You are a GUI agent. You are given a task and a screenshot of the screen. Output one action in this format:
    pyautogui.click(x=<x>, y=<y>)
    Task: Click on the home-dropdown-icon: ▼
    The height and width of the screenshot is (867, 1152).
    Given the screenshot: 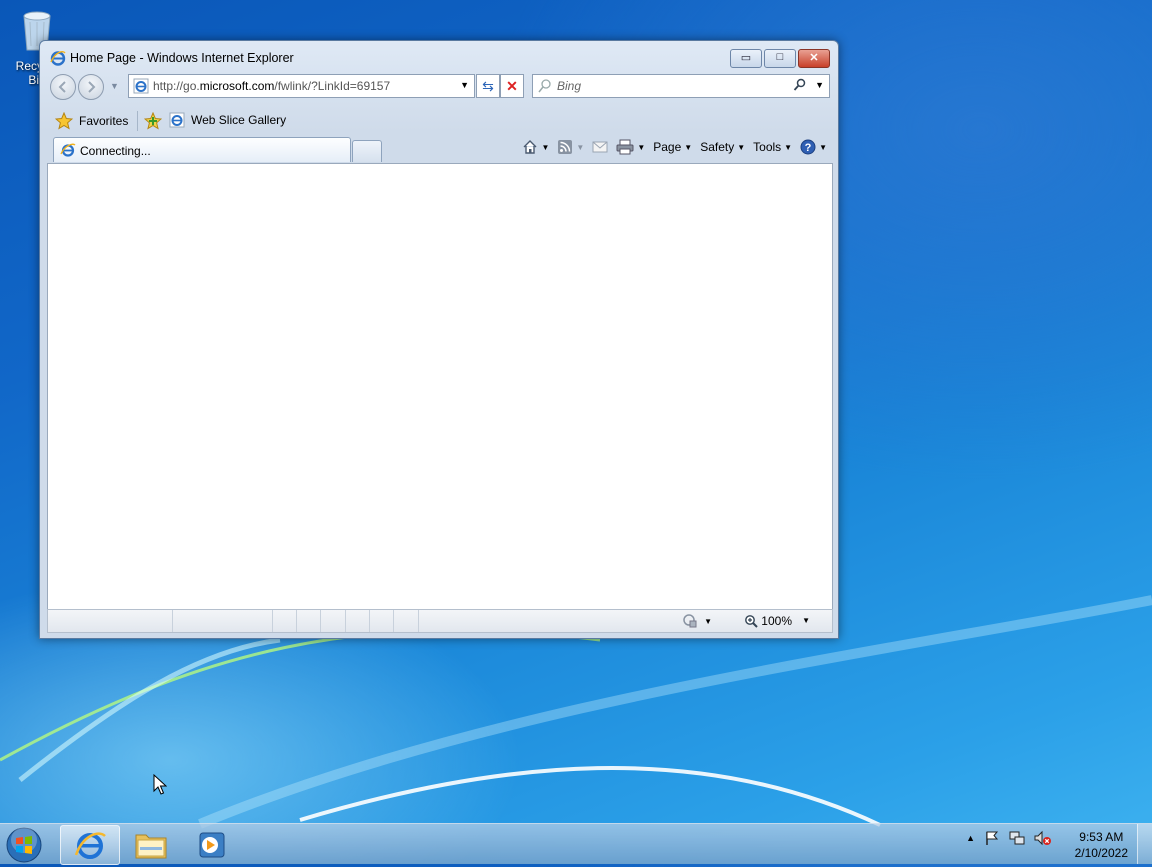 What is the action you would take?
    pyautogui.click(x=545, y=147)
    